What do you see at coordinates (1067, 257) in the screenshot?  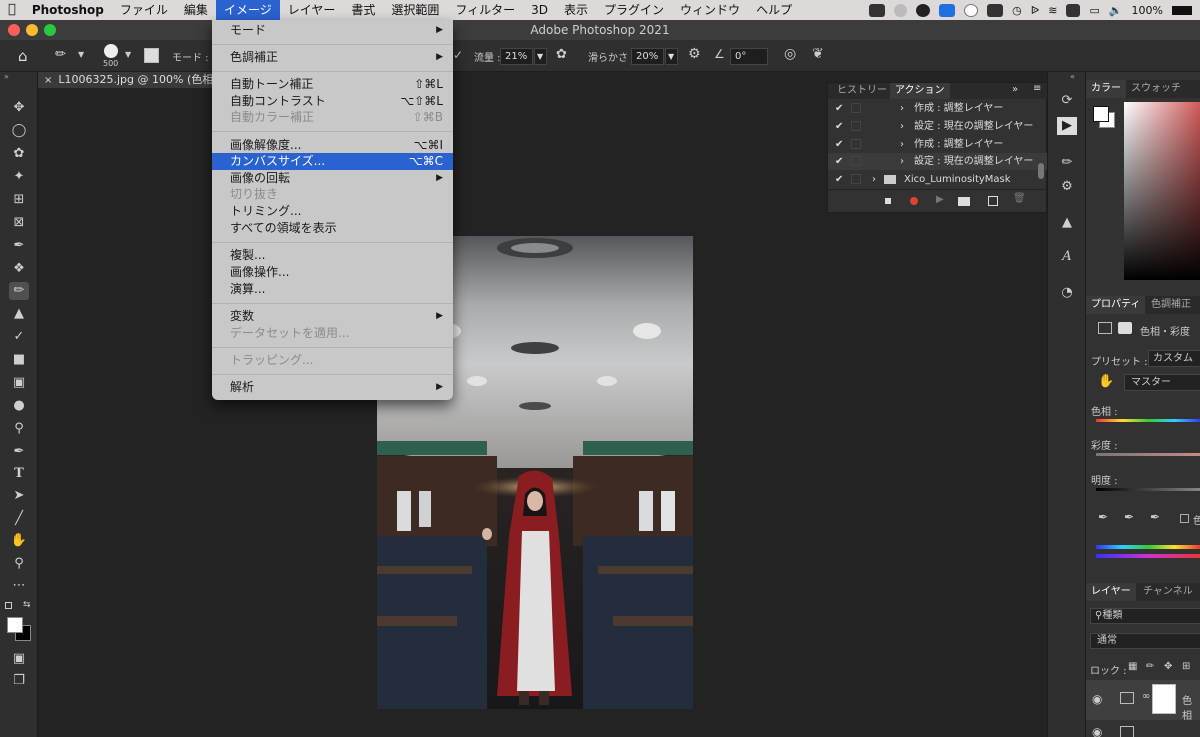 I see `glyphs-panel-icon: A` at bounding box center [1067, 257].